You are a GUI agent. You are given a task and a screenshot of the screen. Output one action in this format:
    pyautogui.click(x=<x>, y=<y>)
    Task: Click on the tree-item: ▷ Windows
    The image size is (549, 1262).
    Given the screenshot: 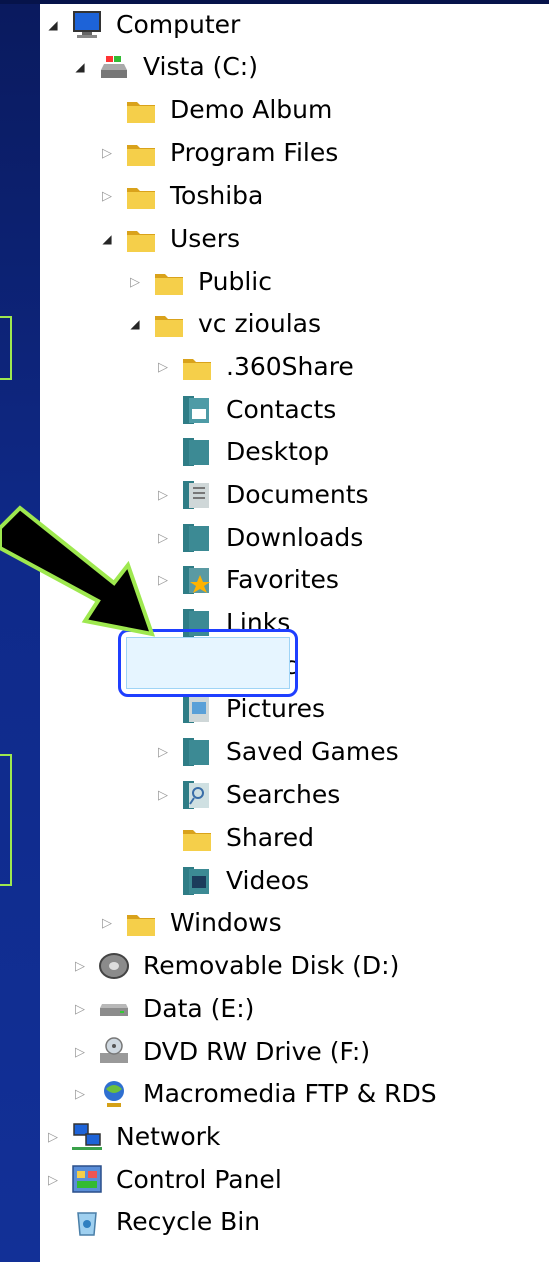 What is the action you would take?
    pyautogui.click(x=192, y=923)
    